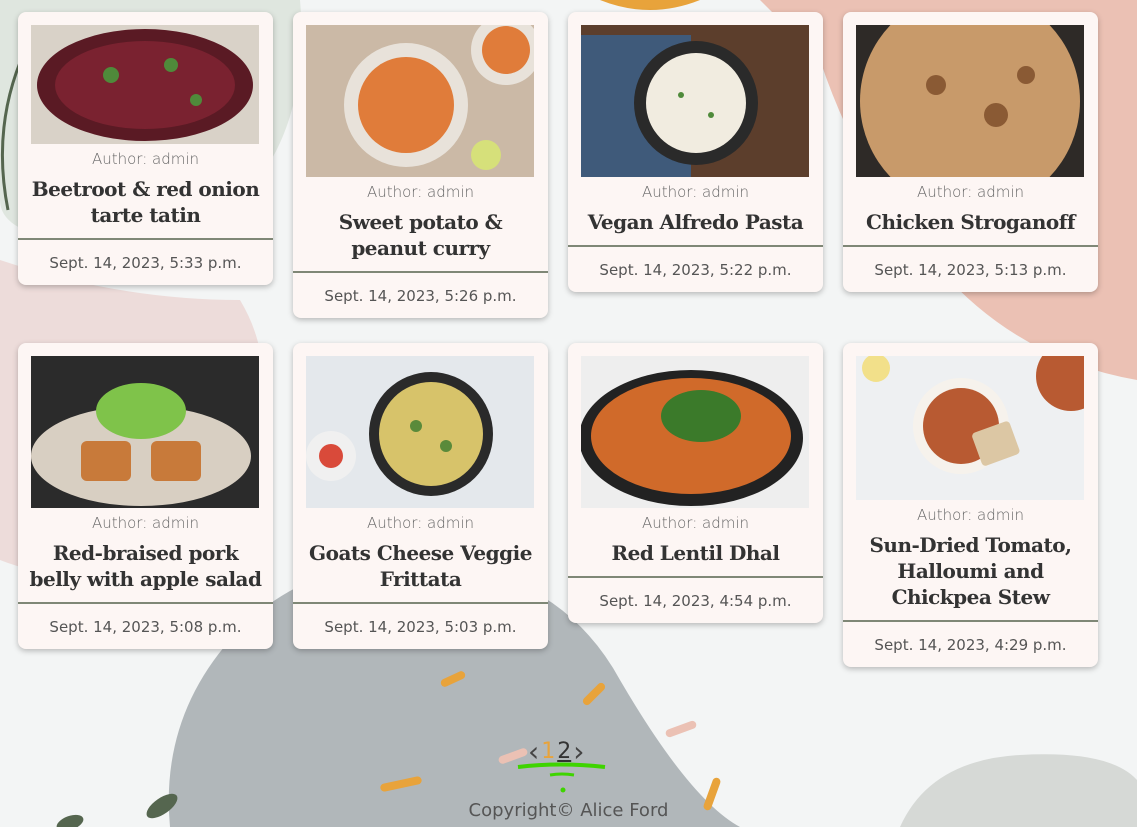 The height and width of the screenshot is (827, 1137). Describe the element at coordinates (145, 263) in the screenshot. I see `recipe-date: Sept. 14, 2023, 5:33 p.m.` at that location.